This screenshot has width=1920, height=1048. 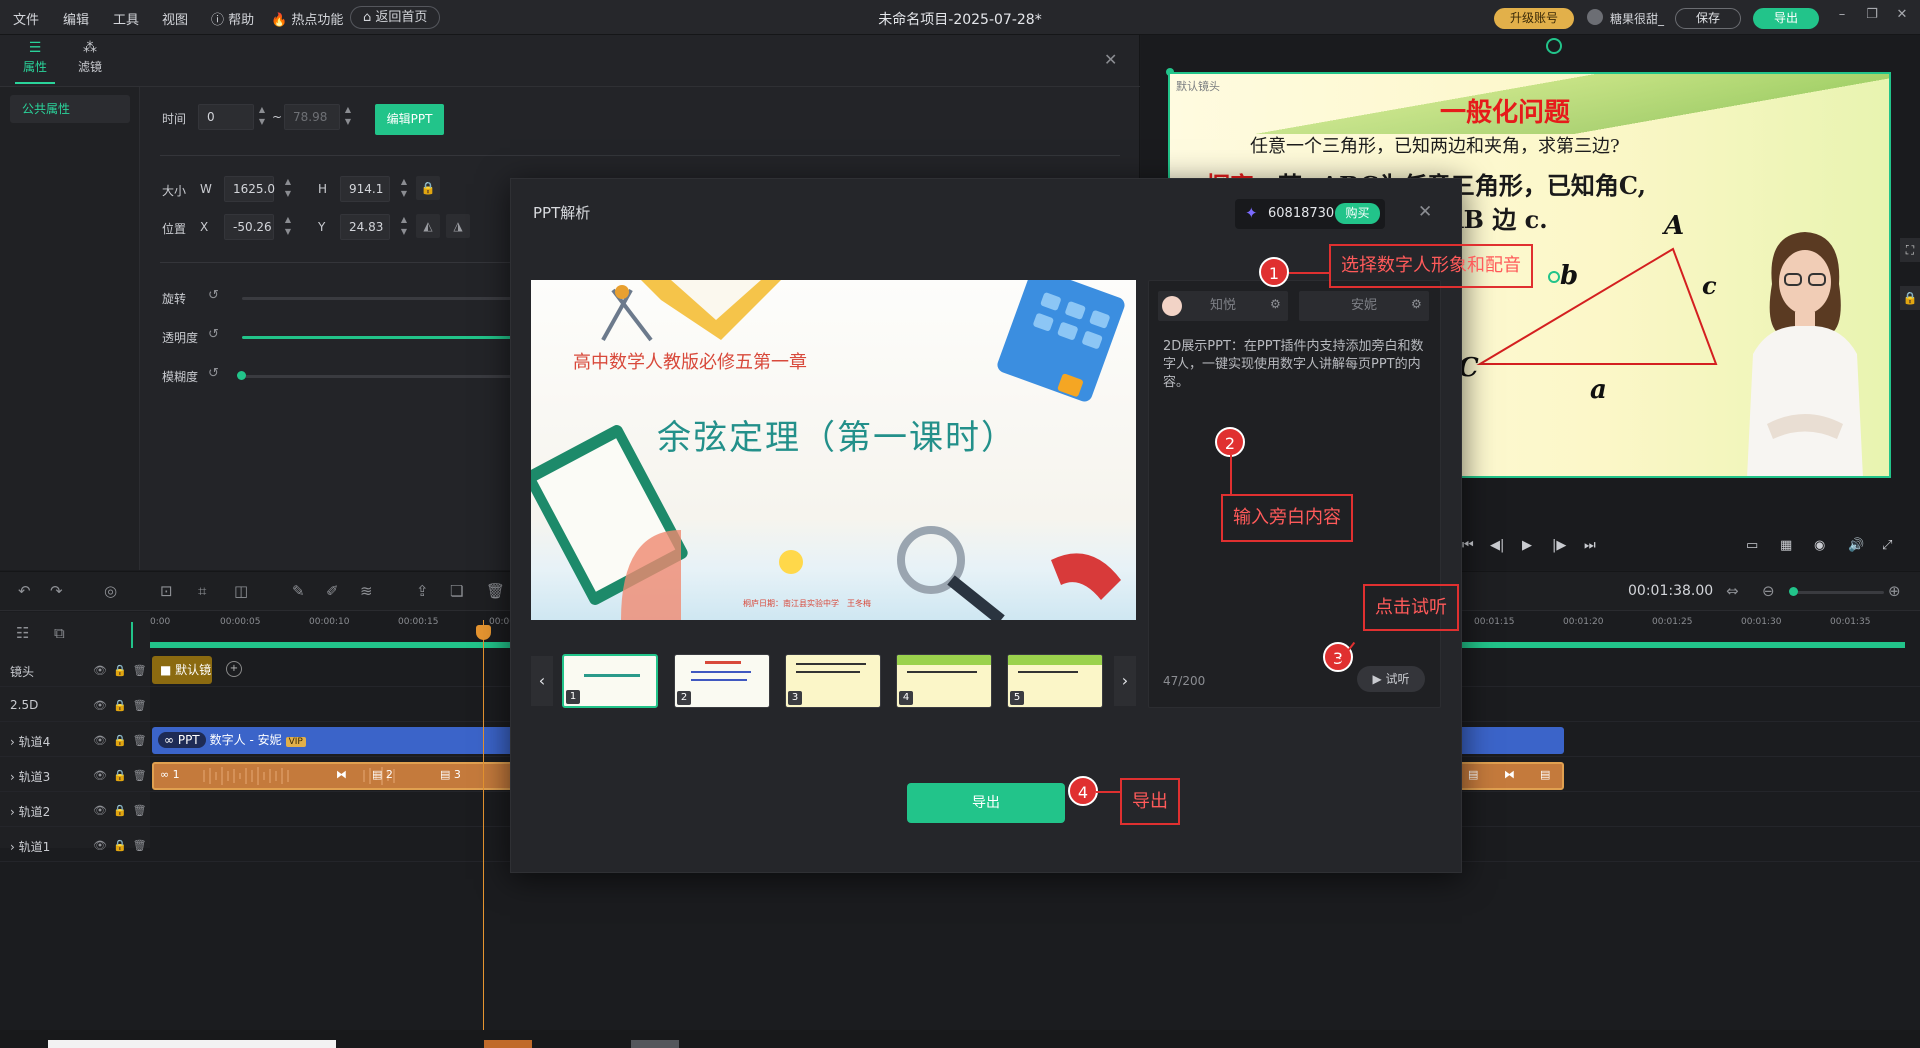 What do you see at coordinates (288, 189) in the screenshot?
I see `width-spinner: ▲ ▼` at bounding box center [288, 189].